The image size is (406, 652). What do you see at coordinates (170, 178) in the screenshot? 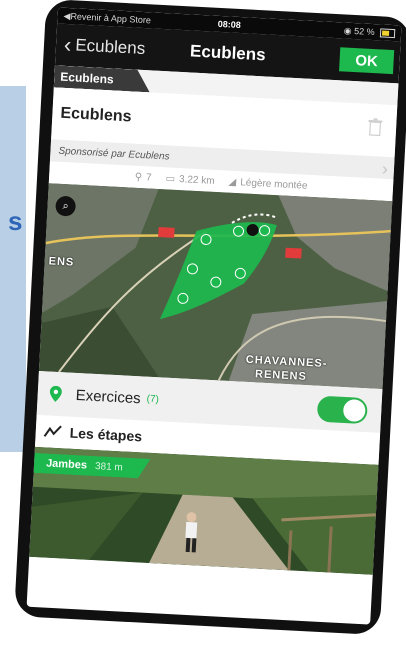
I see `ruler-icon: ▭` at bounding box center [170, 178].